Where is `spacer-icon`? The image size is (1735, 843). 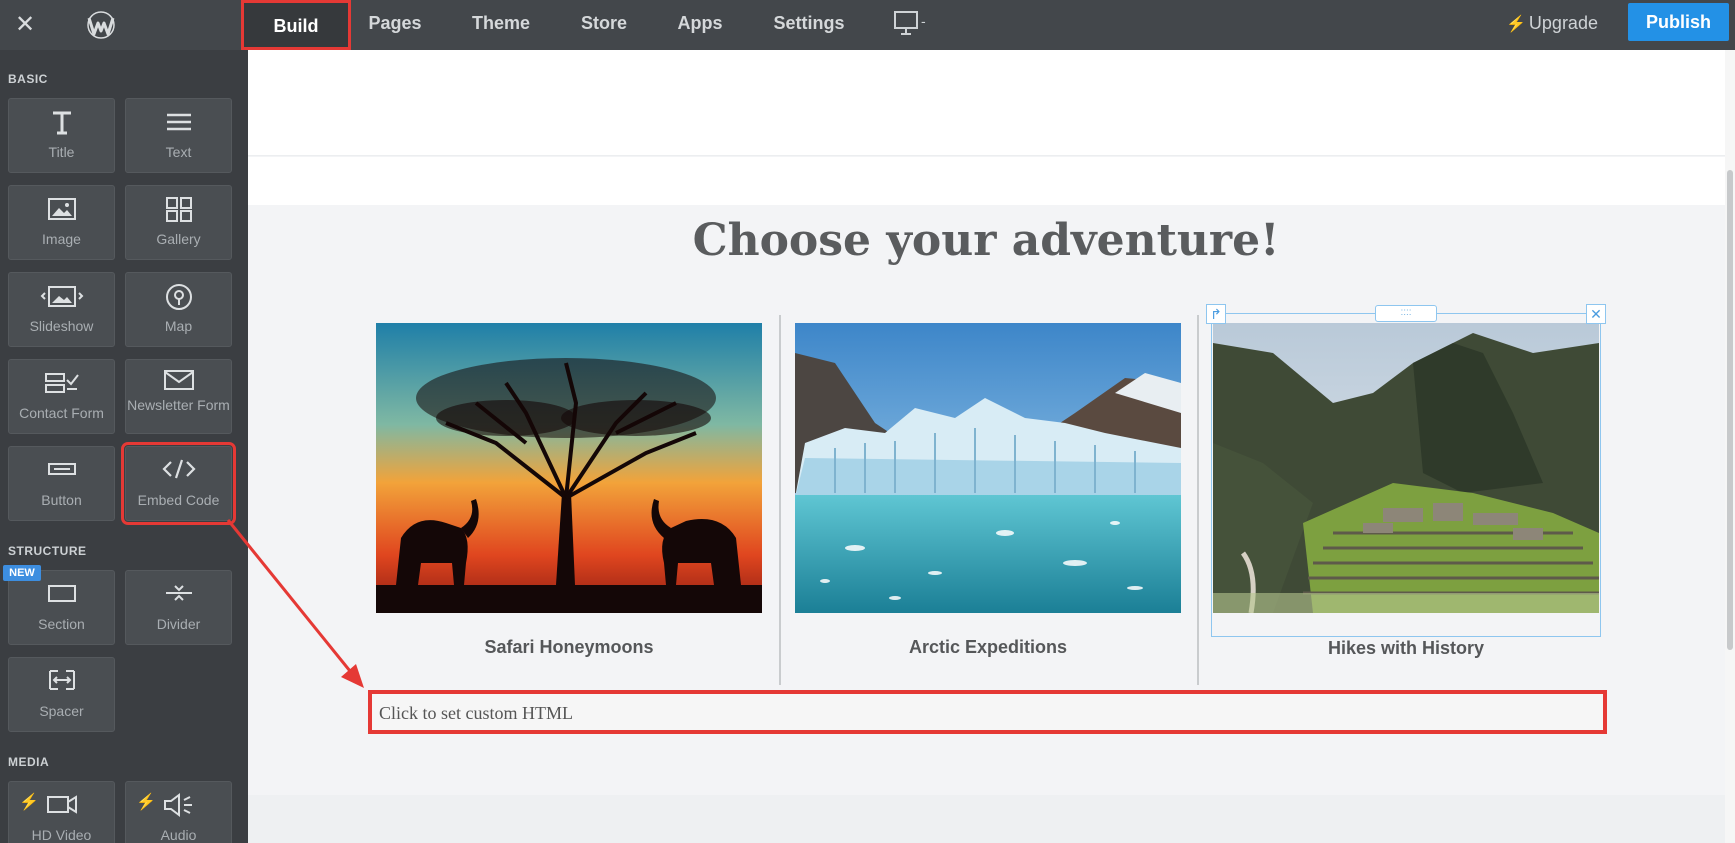
spacer-icon is located at coordinates (61, 680).